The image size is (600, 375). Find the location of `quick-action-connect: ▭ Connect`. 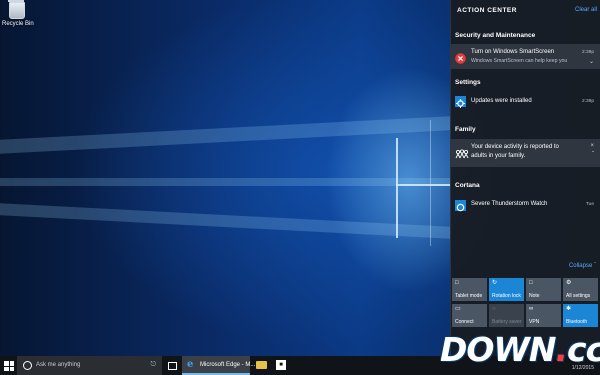

quick-action-connect: ▭ Connect is located at coordinates (469, 315).